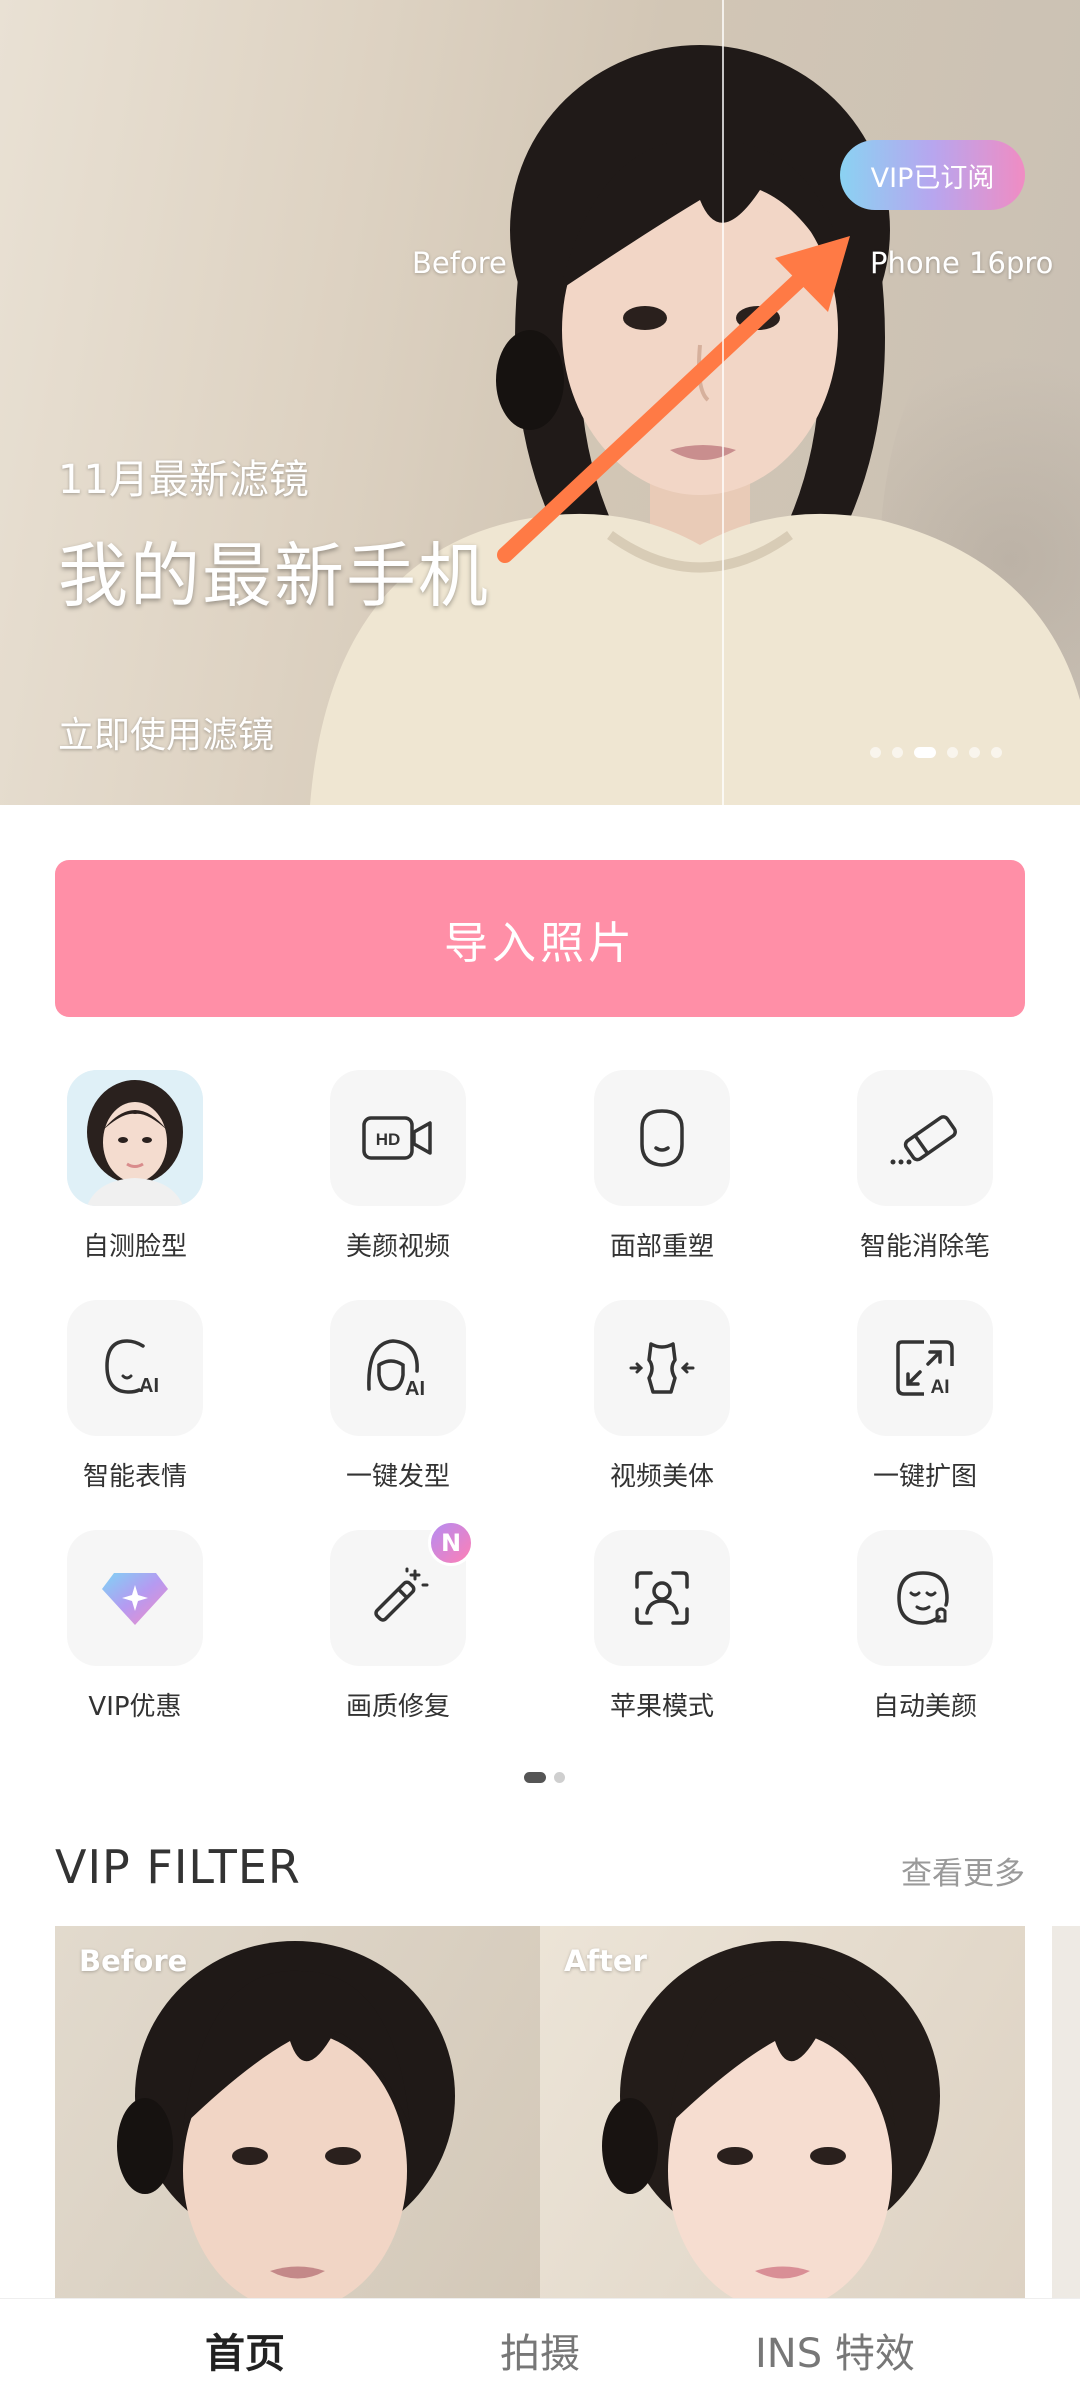 The width and height of the screenshot is (1080, 2400). I want to click on tool-label: VIP优惠, so click(135, 1707).